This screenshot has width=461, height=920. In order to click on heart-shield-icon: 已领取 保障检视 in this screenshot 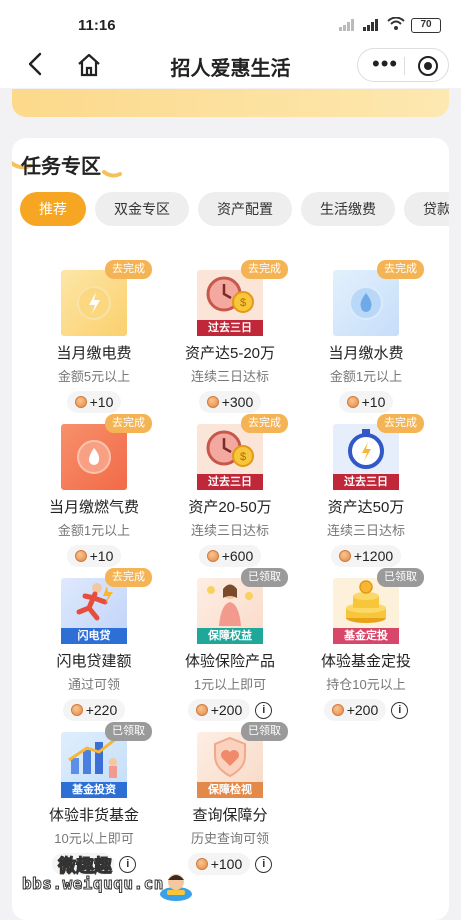, I will do `click(242, 760)`.